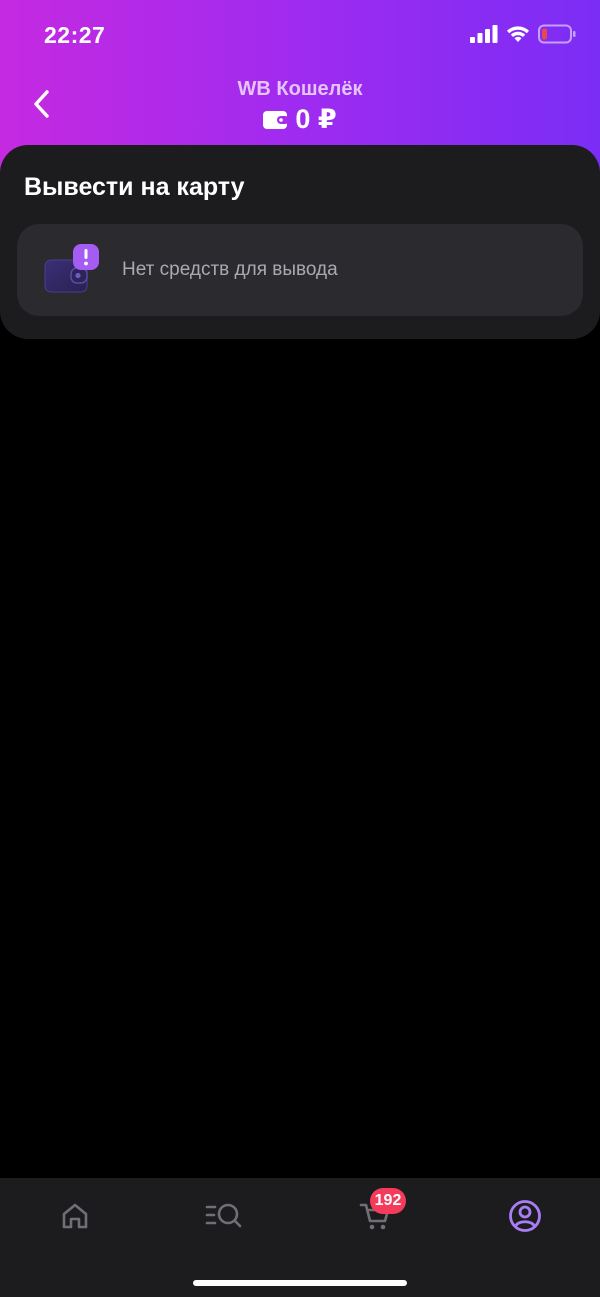  I want to click on page-title: WB Кошелёк, so click(300, 89).